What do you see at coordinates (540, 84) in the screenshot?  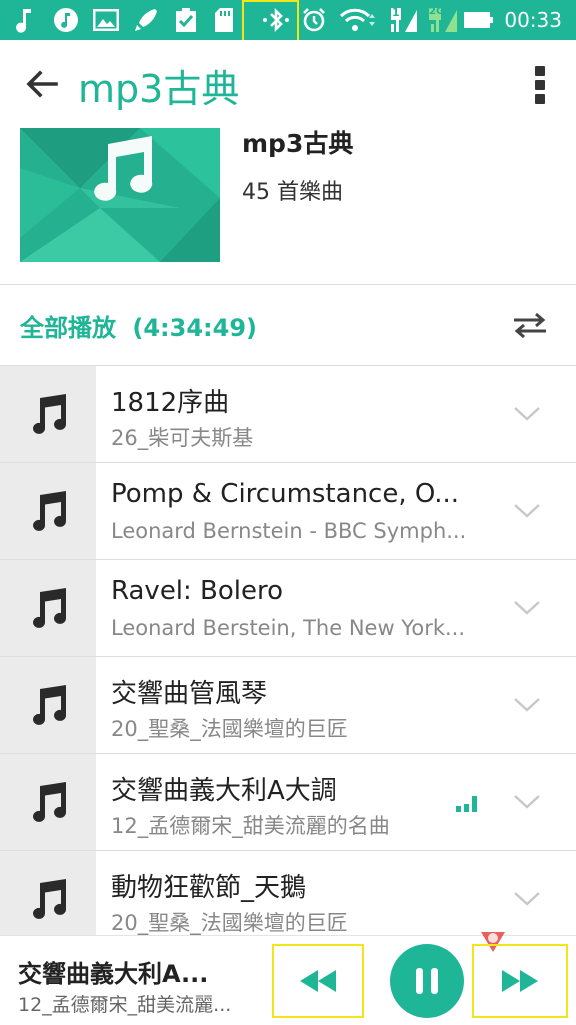 I see `more-options-icon` at bounding box center [540, 84].